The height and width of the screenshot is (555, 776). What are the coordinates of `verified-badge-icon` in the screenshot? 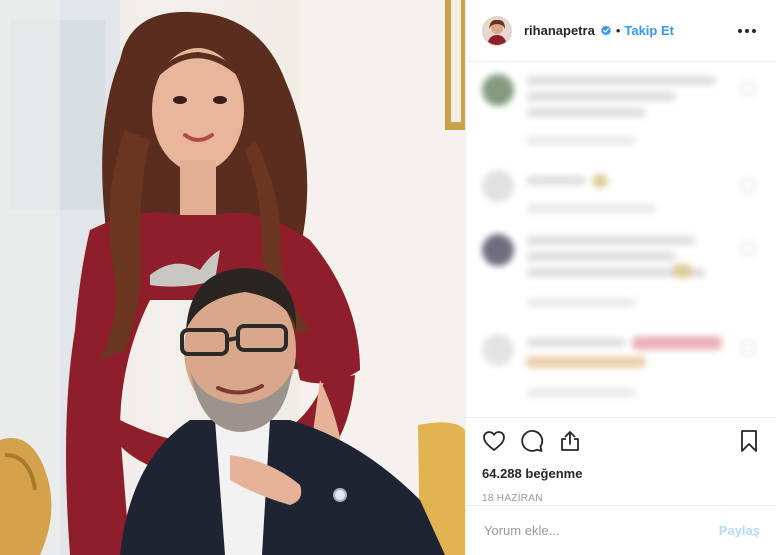 It's located at (606, 31).